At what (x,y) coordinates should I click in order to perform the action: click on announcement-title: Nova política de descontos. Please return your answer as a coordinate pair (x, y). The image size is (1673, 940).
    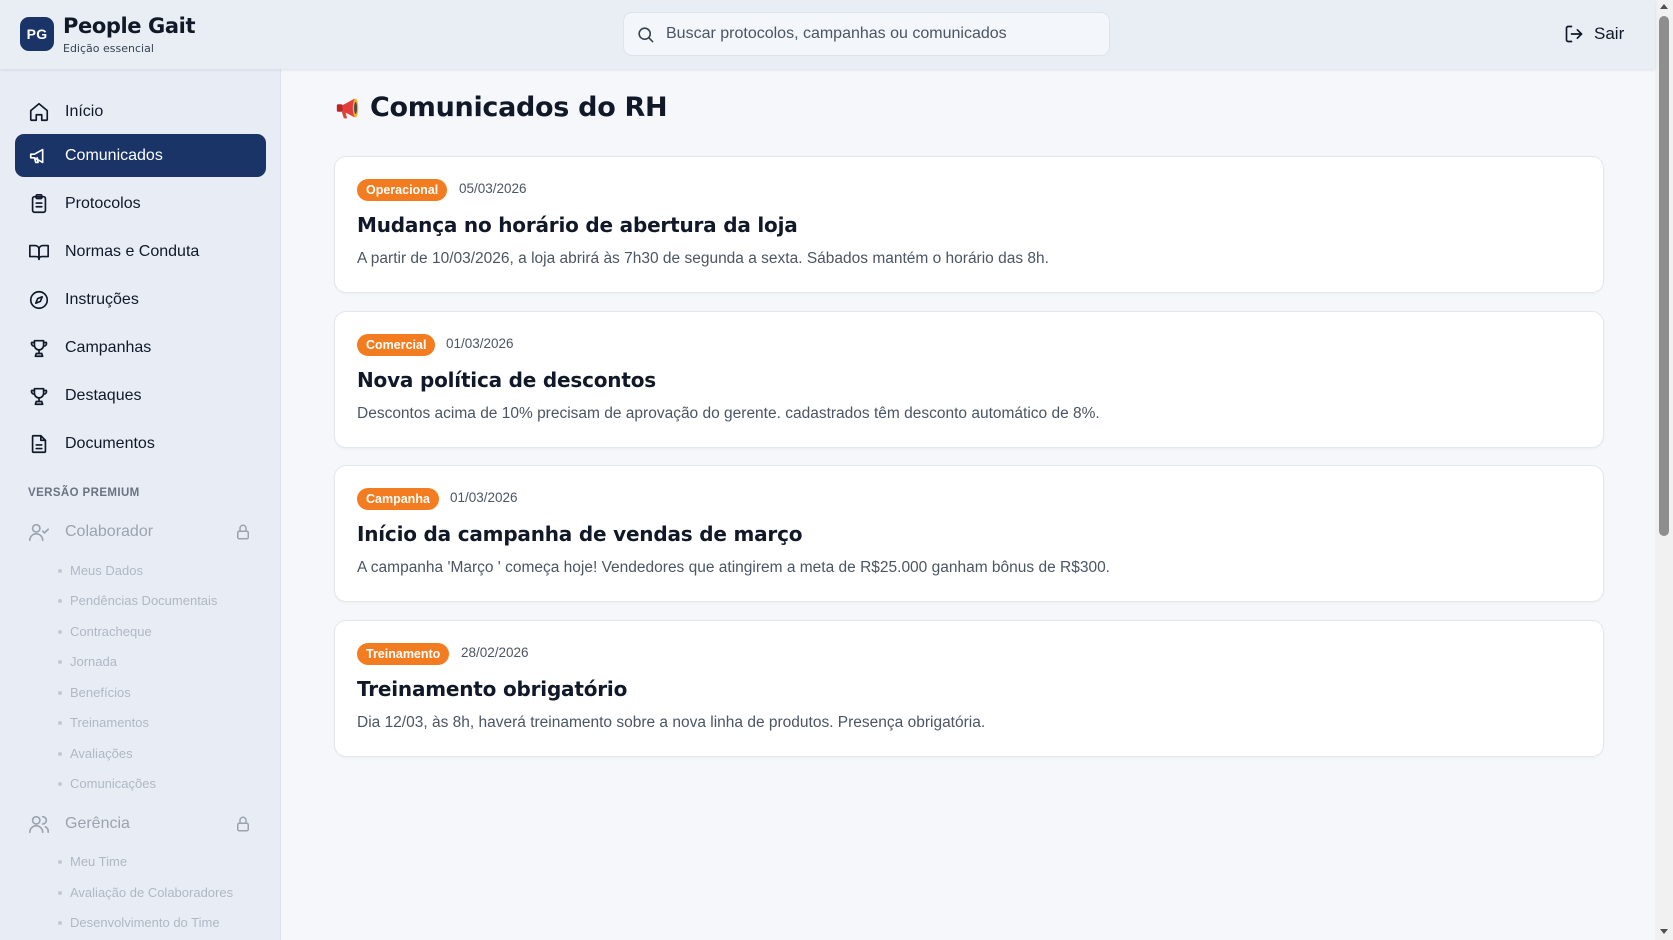
    Looking at the image, I should click on (506, 380).